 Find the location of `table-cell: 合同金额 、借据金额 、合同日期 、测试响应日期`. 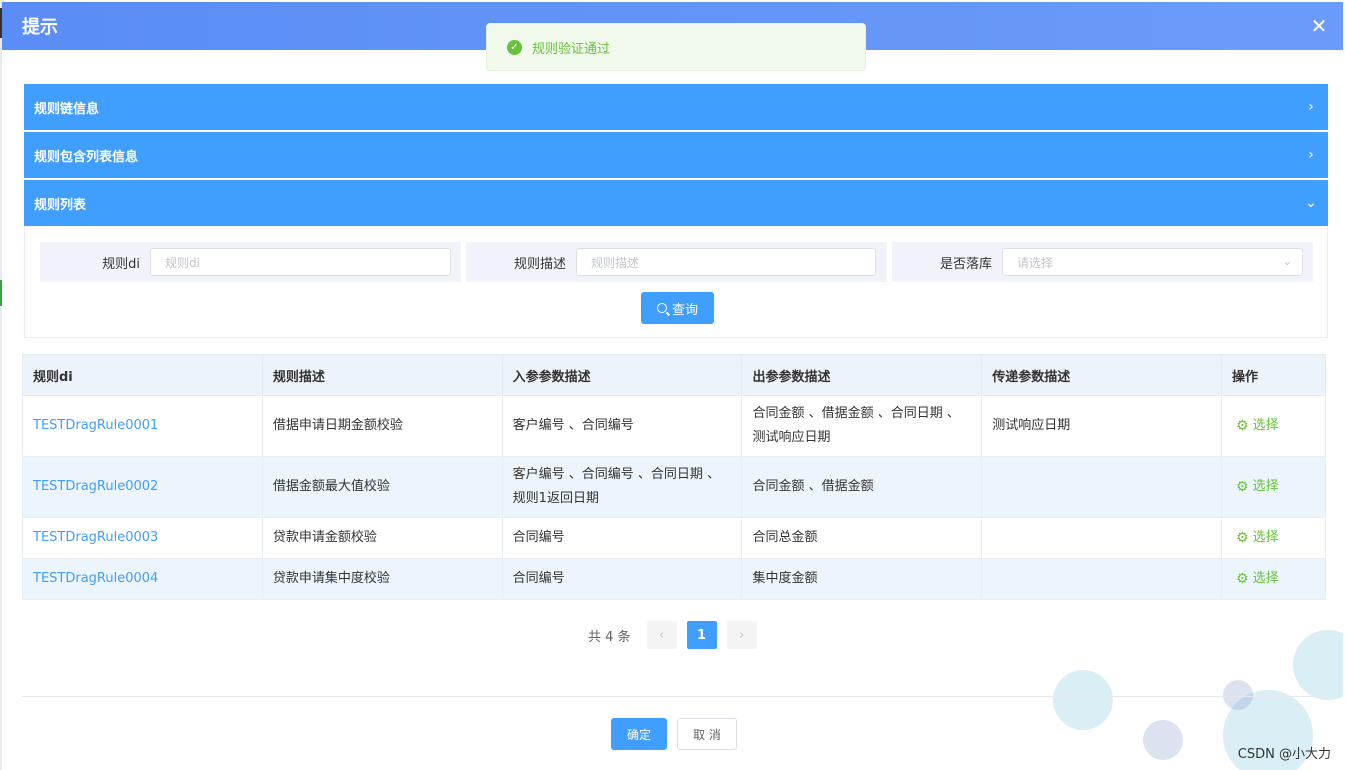

table-cell: 合同金额 、借据金额 、合同日期 、测试响应日期 is located at coordinates (862, 426).